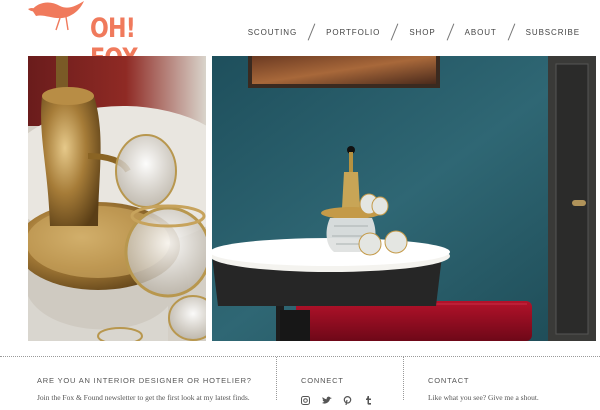  Describe the element at coordinates (353, 32) in the screenshot. I see `nav-item-portfolio: PORTFOLIO` at that location.